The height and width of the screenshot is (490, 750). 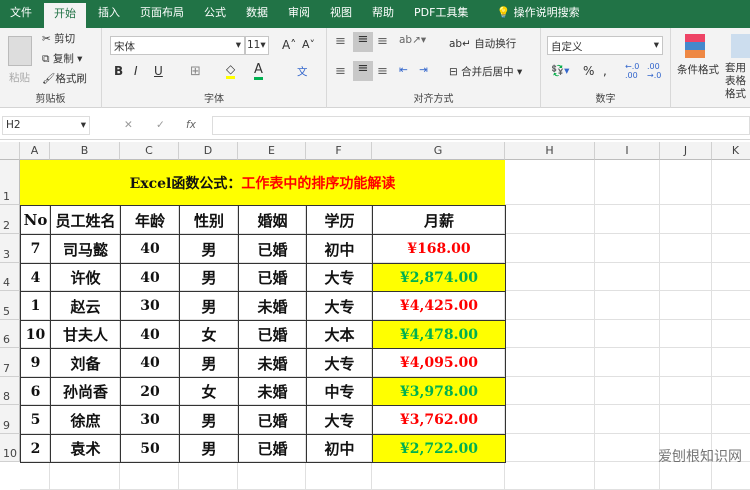 I want to click on formula-input, so click(x=481, y=125).